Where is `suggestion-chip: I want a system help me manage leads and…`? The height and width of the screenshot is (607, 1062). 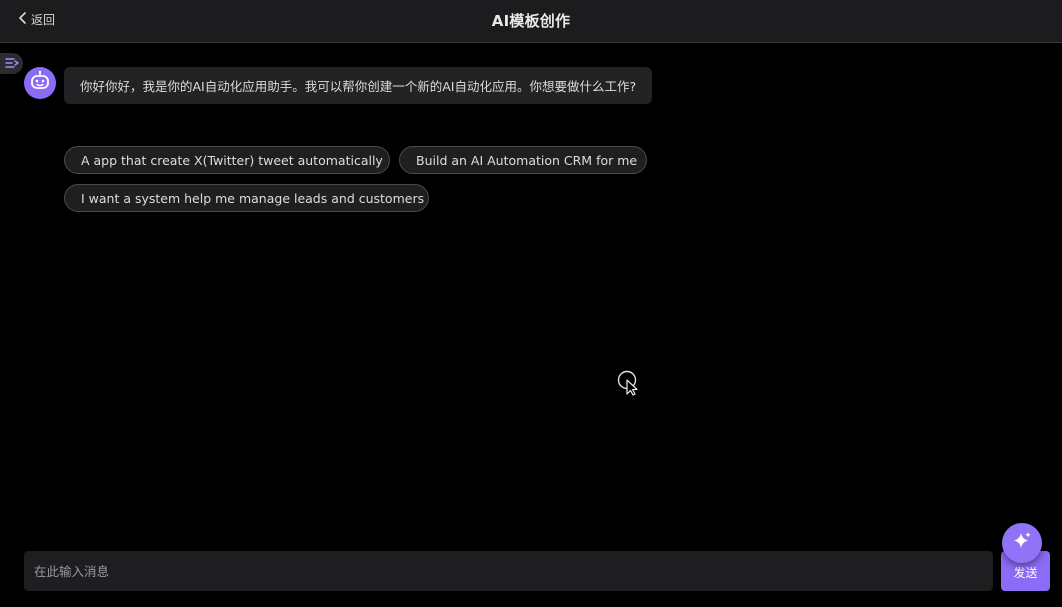
suggestion-chip: I want a system help me manage leads and… is located at coordinates (246, 198).